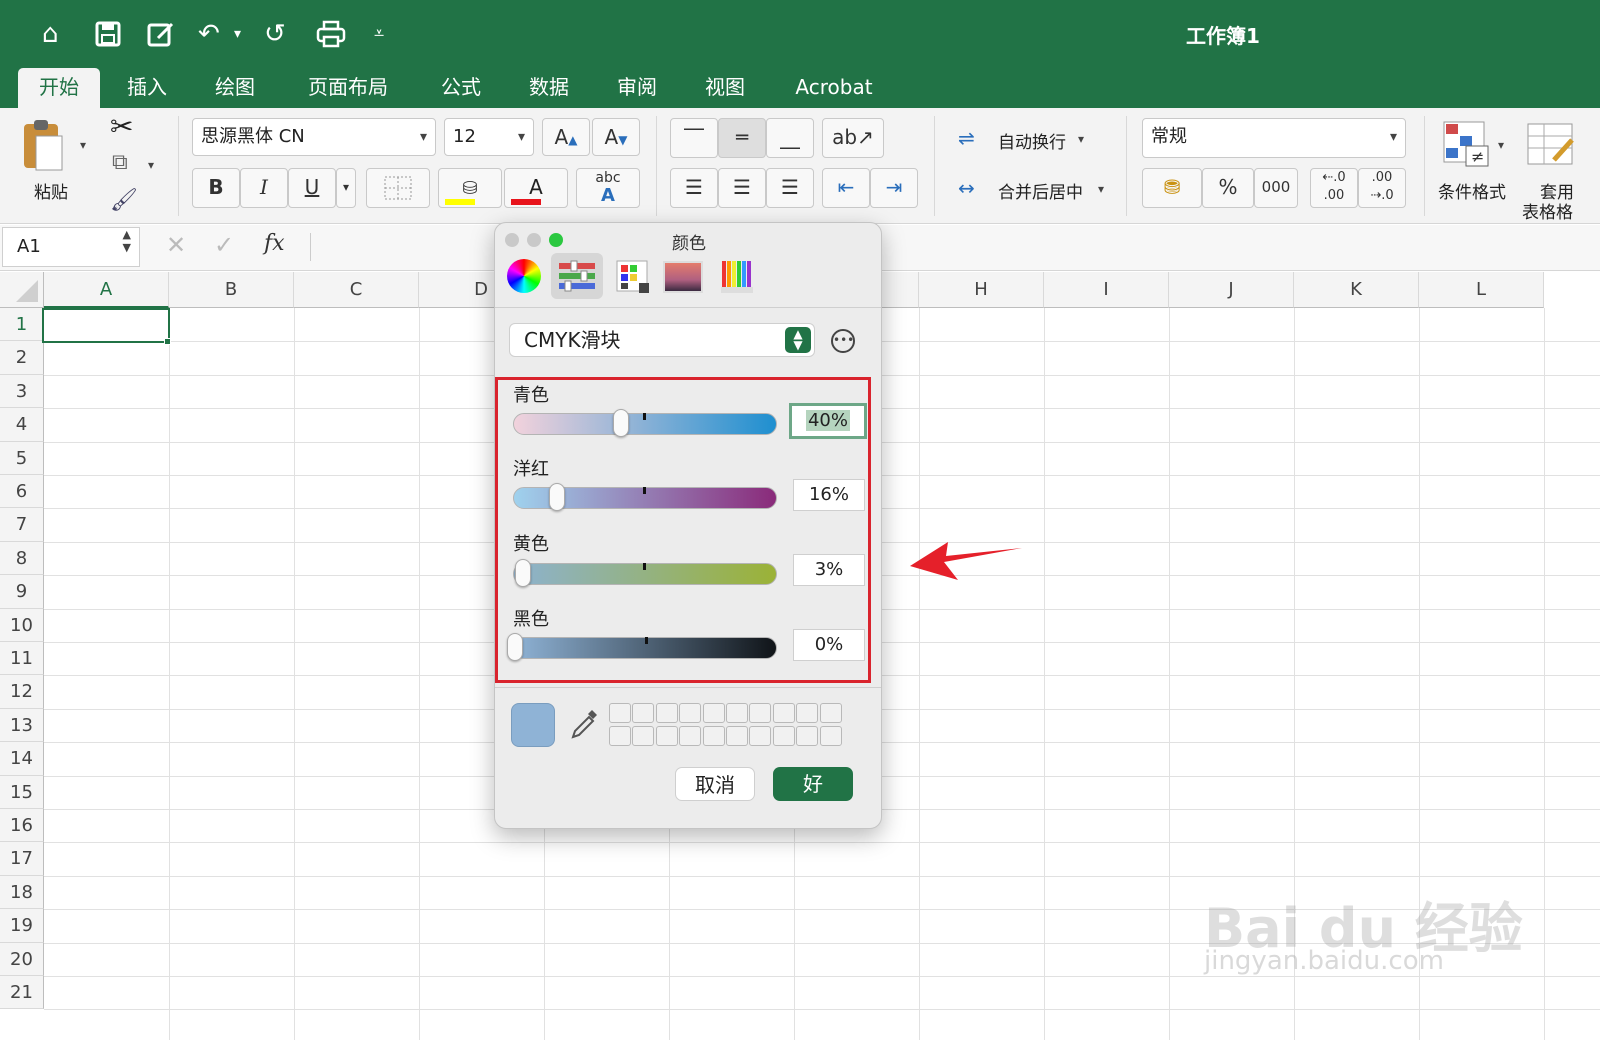  I want to click on undo-icon: ↶, so click(209, 34).